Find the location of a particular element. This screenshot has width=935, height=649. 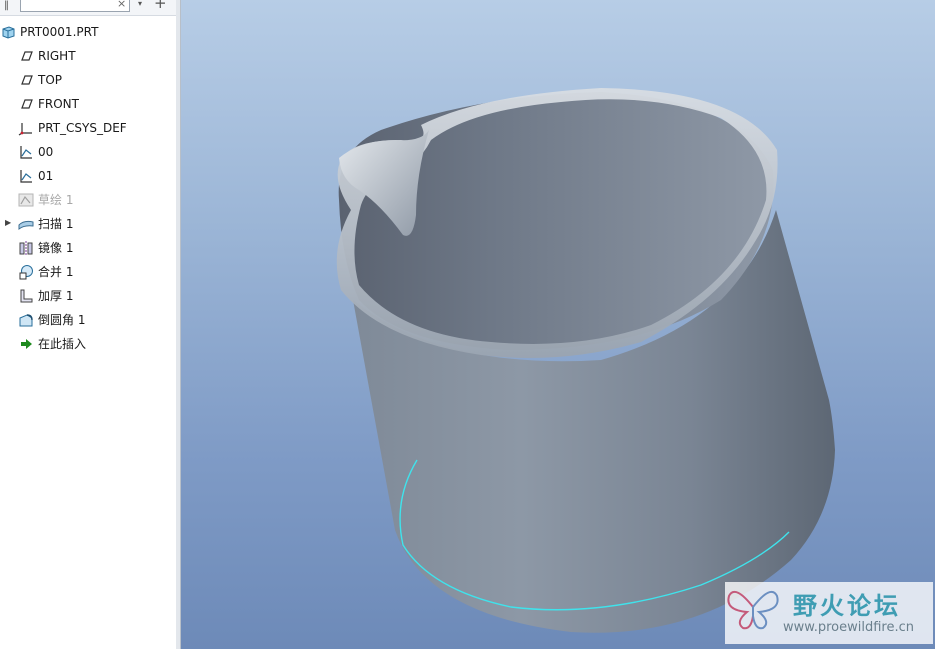

tree-item-top: TOP is located at coordinates (40, 80).